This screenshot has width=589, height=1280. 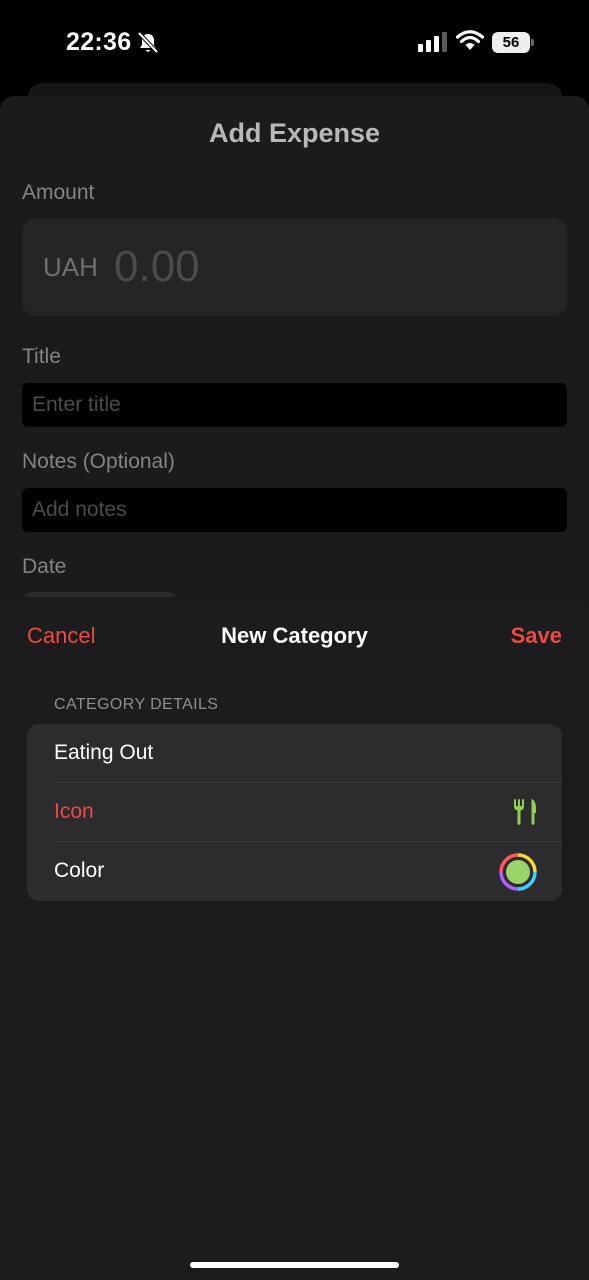 I want to click on notes-input, so click(x=294, y=510).